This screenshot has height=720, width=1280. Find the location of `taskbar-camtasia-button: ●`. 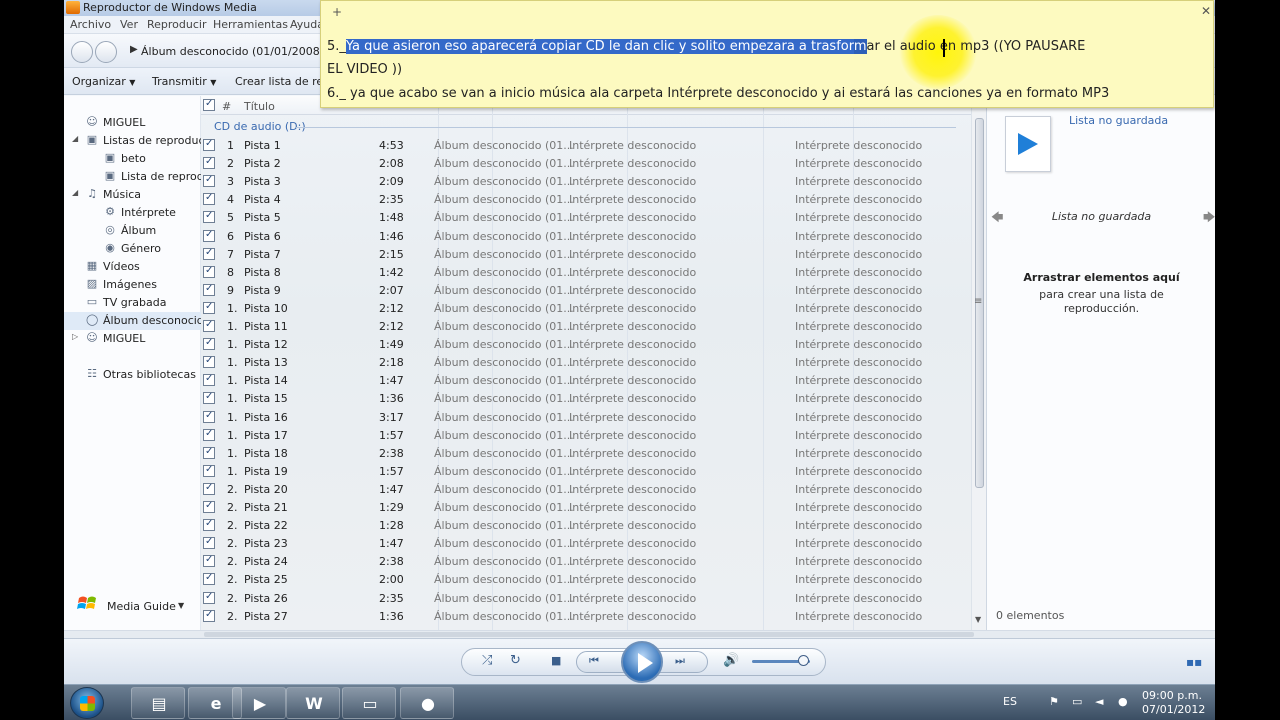

taskbar-camtasia-button: ● is located at coordinates (427, 703).